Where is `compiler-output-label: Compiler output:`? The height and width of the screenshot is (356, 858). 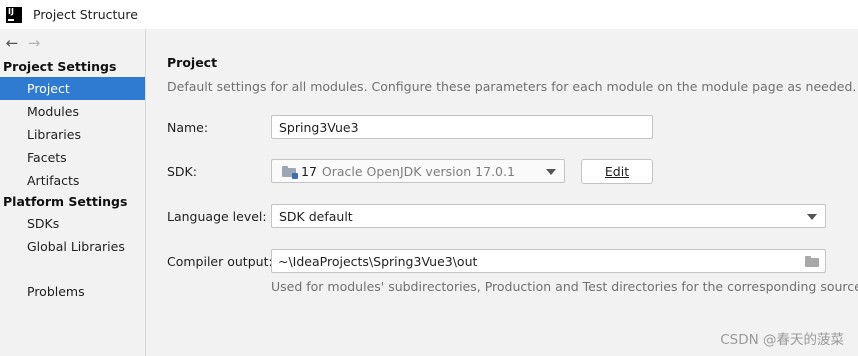 compiler-output-label: Compiler output: is located at coordinates (220, 261).